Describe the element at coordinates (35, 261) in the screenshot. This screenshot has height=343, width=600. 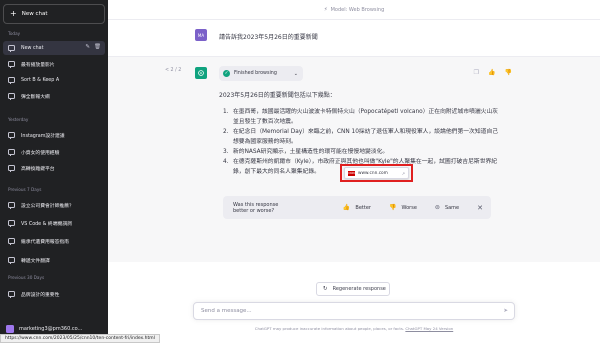
I see `sidebar-item-label: 轉遞文件翻譯` at that location.